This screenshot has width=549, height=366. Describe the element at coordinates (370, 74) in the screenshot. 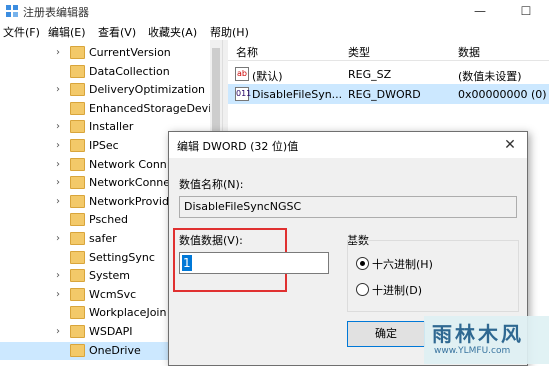

I see `value-type: REG_SZ` at that location.